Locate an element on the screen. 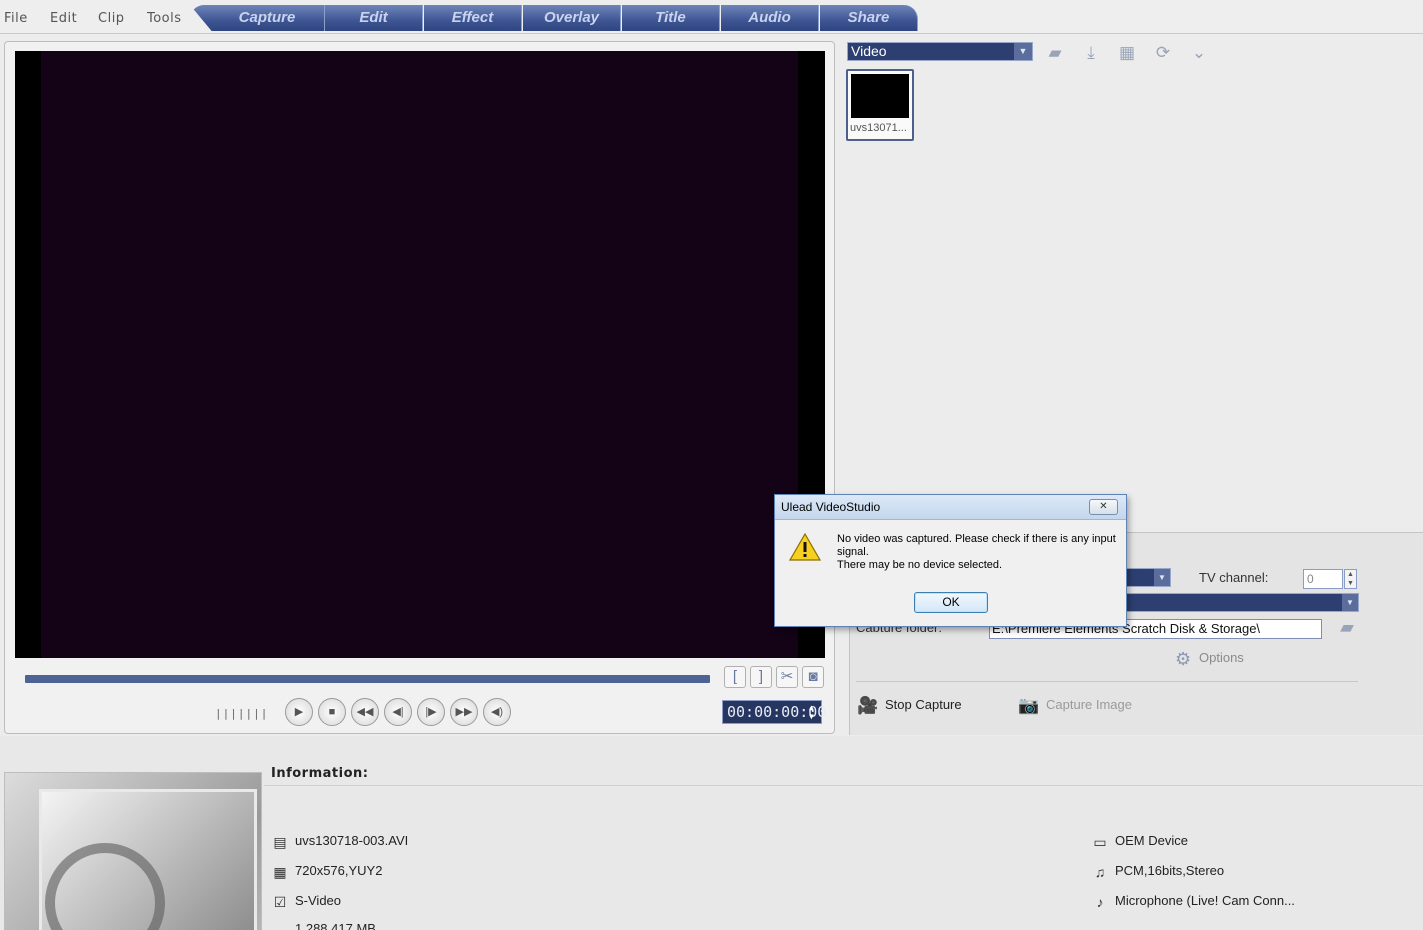 This screenshot has height=930, width=1423. rewind-button: ◀◀ is located at coordinates (365, 712).